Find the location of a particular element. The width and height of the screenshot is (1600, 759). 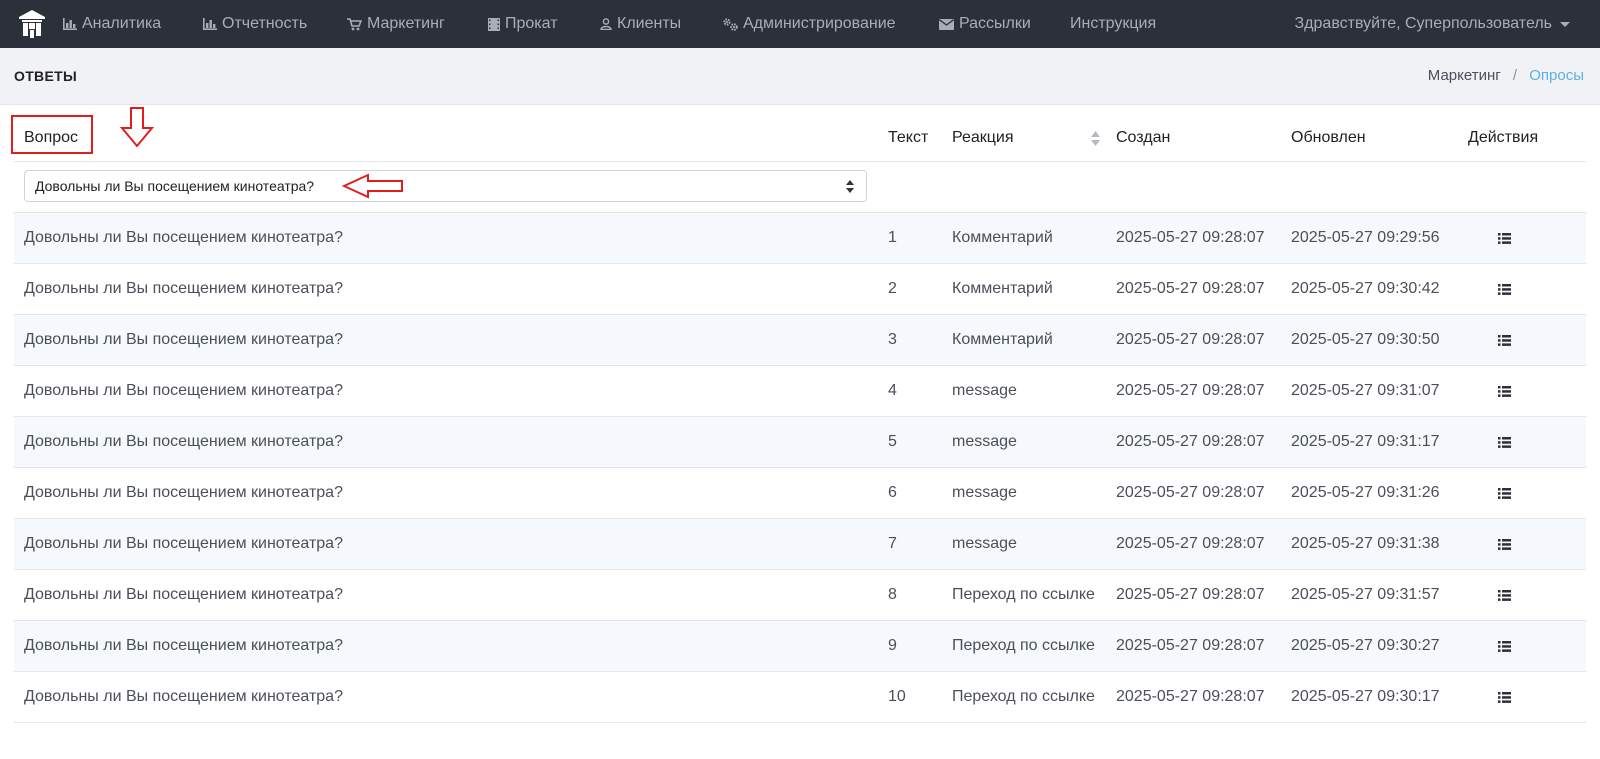

cell-updated: 2025-05-27 09:30:17 is located at coordinates (1365, 696).